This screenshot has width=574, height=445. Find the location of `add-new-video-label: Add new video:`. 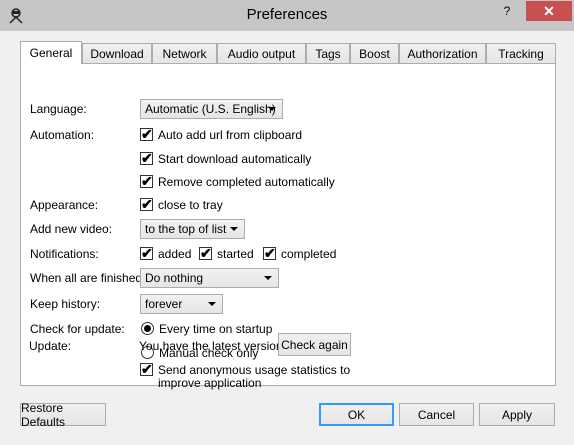

add-new-video-label: Add new video: is located at coordinates (71, 229).